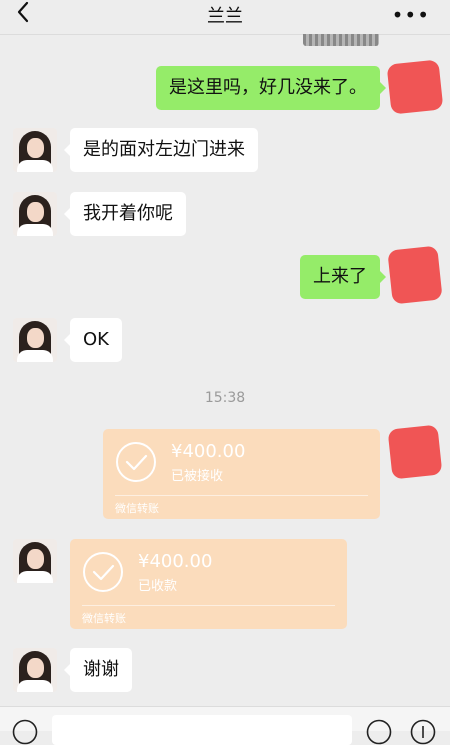 The height and width of the screenshot is (745, 450). Describe the element at coordinates (25, 732) in the screenshot. I see `voice-icon` at that location.